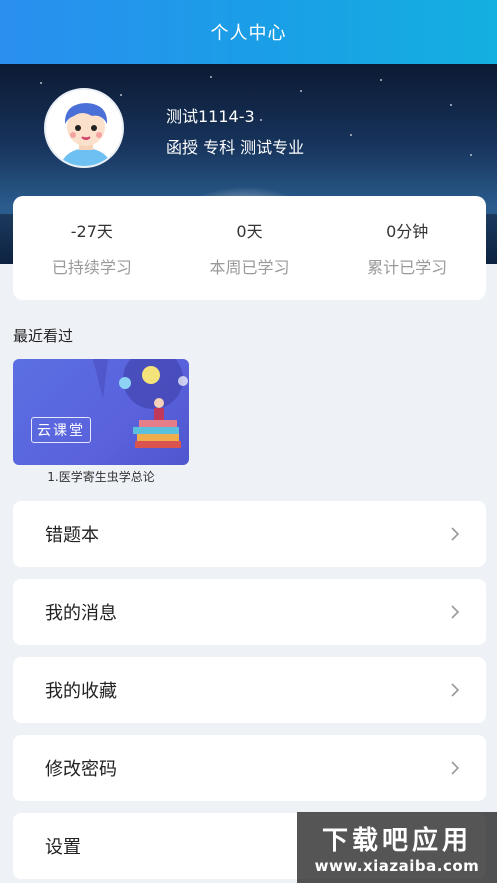 The width and height of the screenshot is (497, 883). Describe the element at coordinates (101, 412) in the screenshot. I see `recent-course-thumbnail: 云课堂` at that location.